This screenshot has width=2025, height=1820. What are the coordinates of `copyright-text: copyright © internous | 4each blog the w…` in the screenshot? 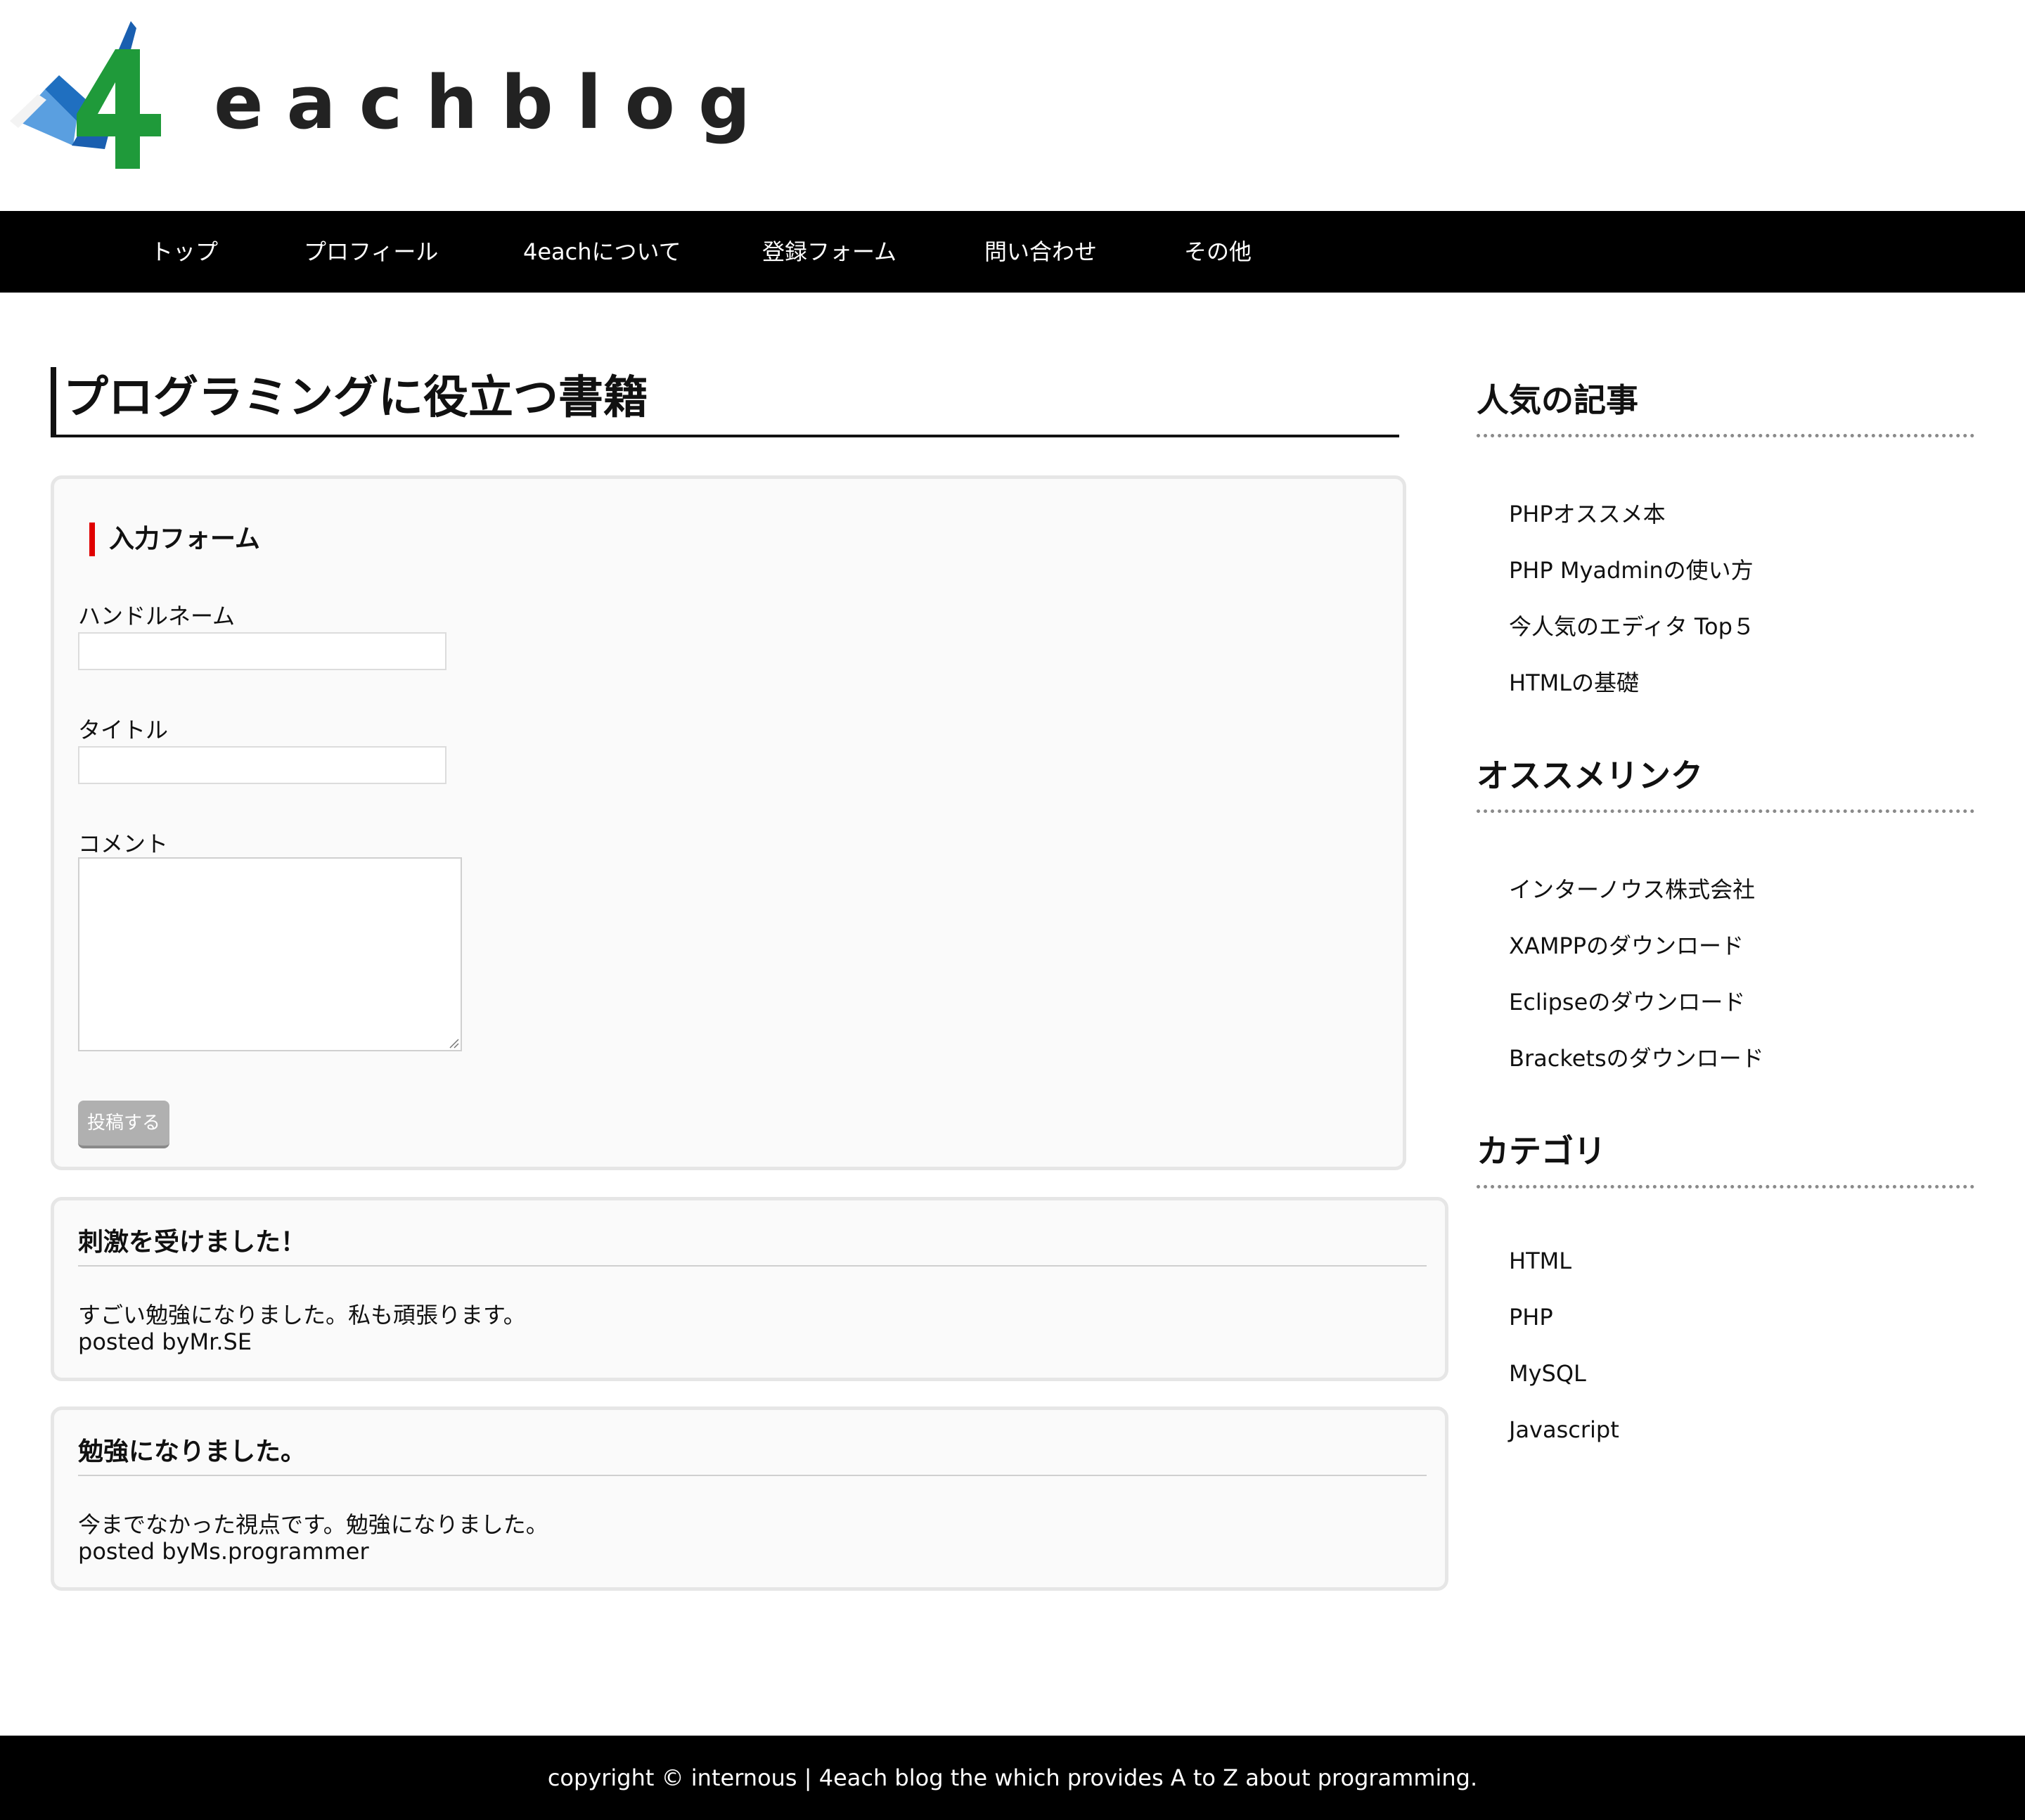 It's located at (1012, 1777).